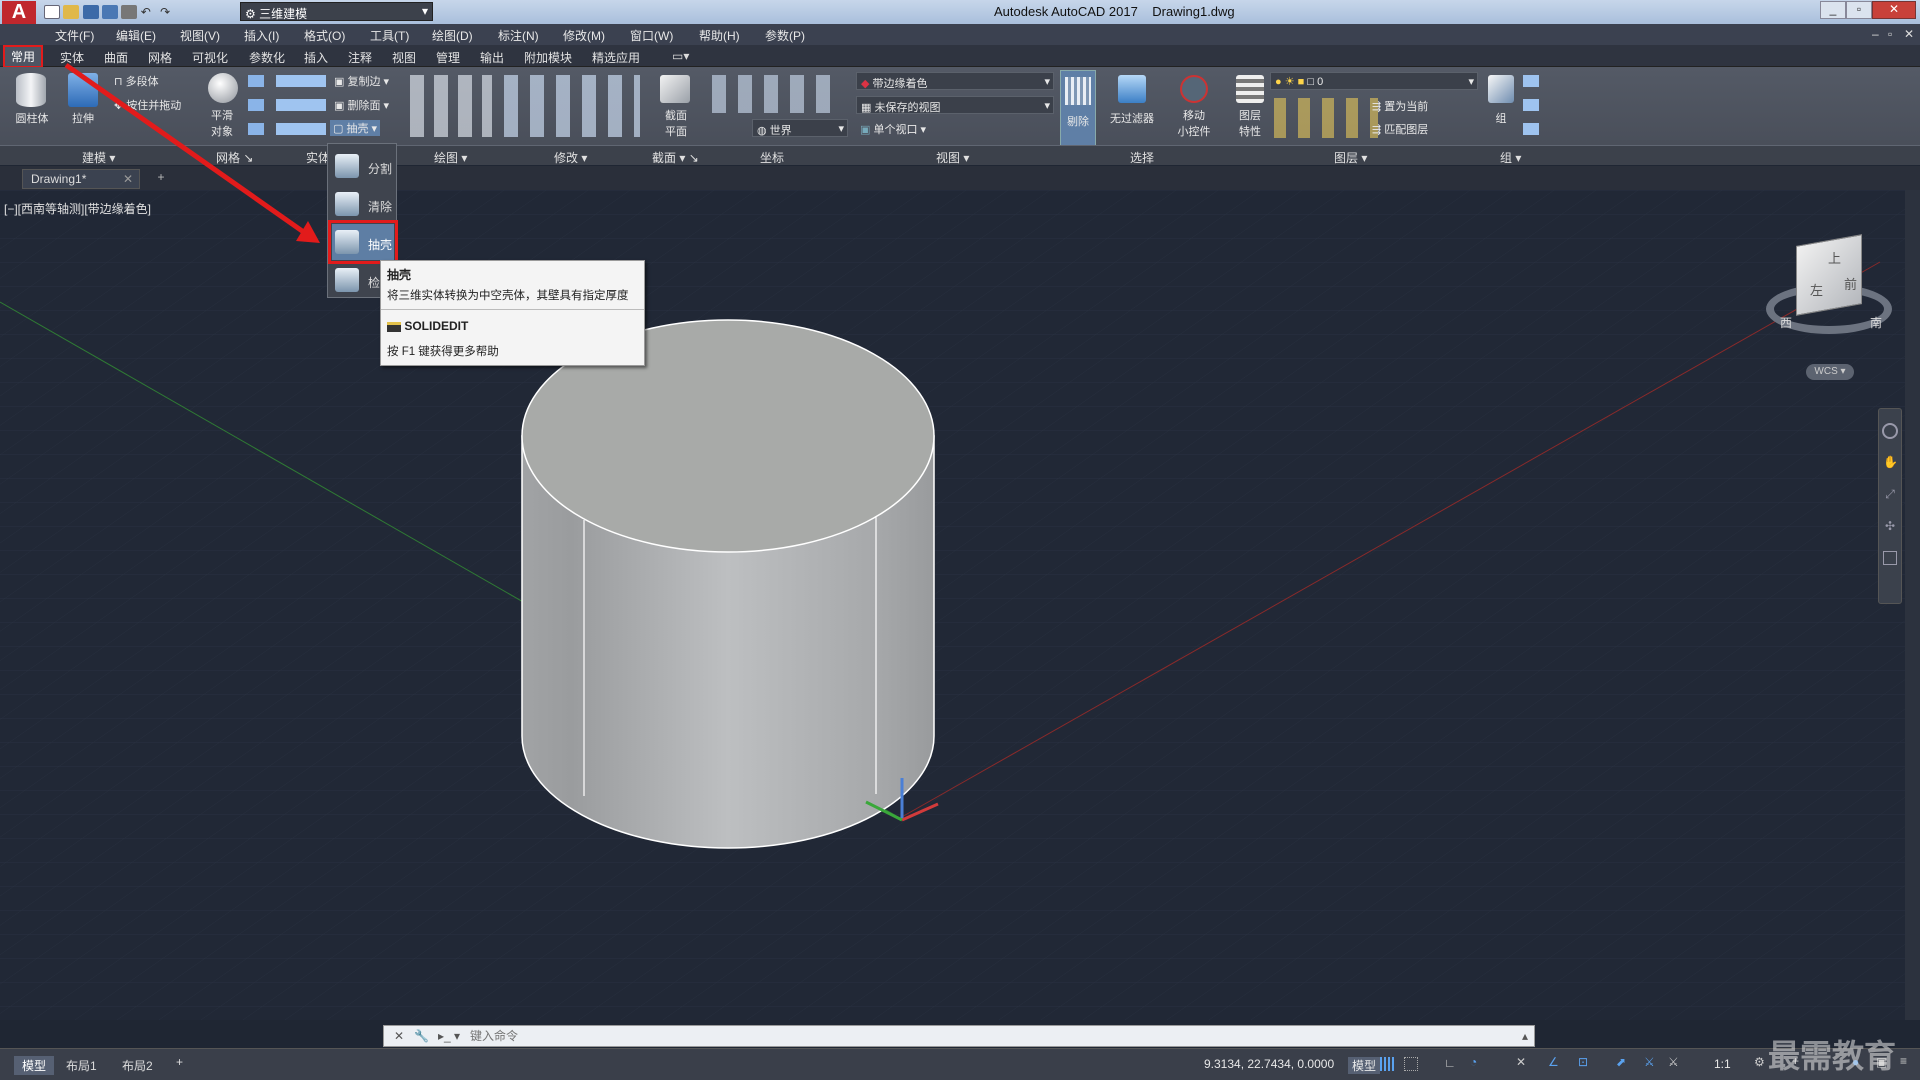 The height and width of the screenshot is (1080, 1920). What do you see at coordinates (1553, 1062) in the screenshot?
I see `otrack-toggle-icon: ∠` at bounding box center [1553, 1062].